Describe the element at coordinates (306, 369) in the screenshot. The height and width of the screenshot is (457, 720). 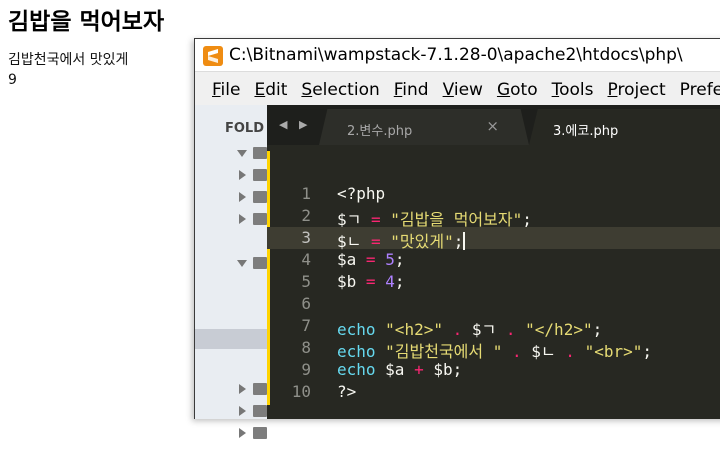
I see `line-number: 9` at that location.